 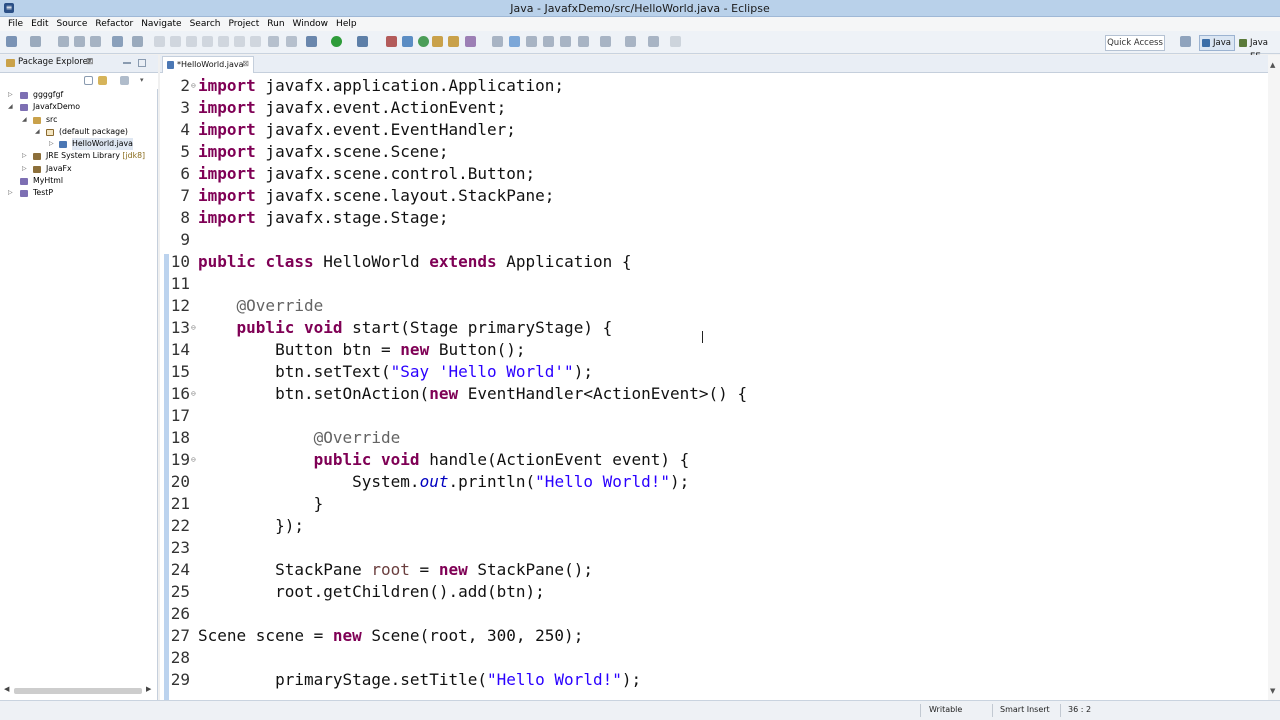 I want to click on external-tools-icon, so click(x=362, y=41).